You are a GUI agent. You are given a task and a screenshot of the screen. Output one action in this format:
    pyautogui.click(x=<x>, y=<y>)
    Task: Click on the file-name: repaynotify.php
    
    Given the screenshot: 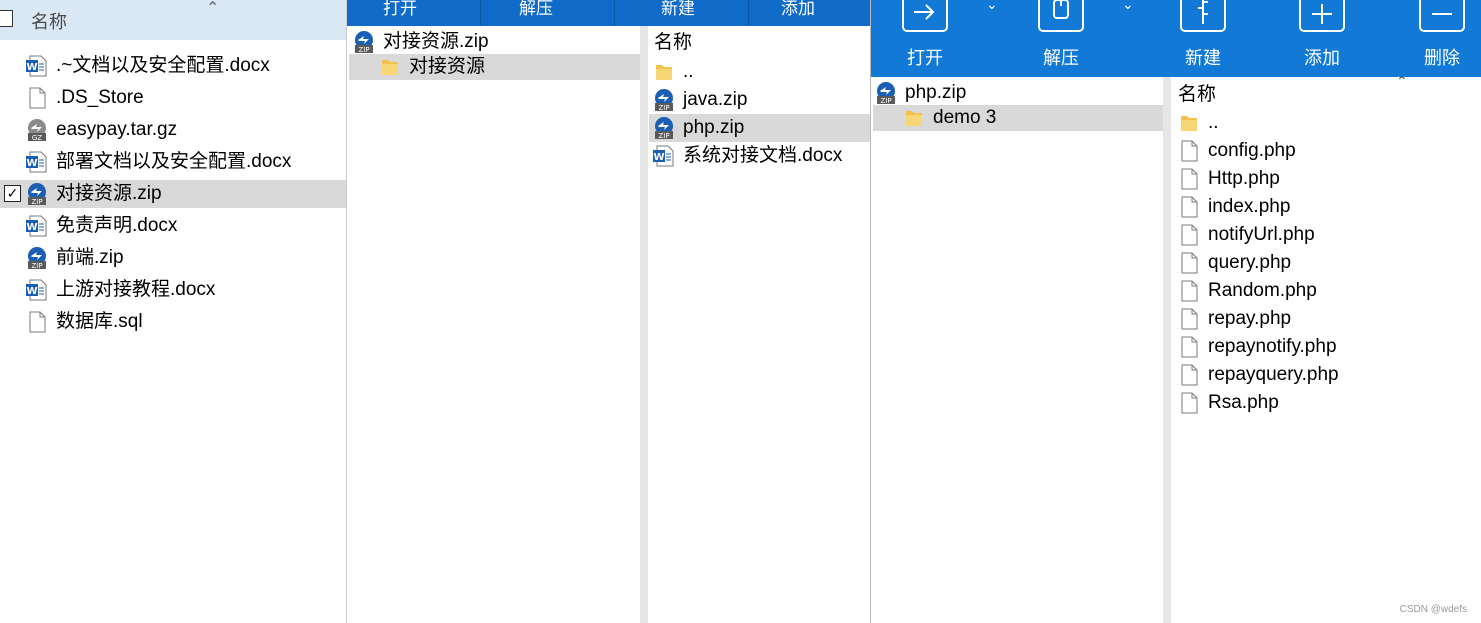 What is the action you would take?
    pyautogui.click(x=1272, y=346)
    